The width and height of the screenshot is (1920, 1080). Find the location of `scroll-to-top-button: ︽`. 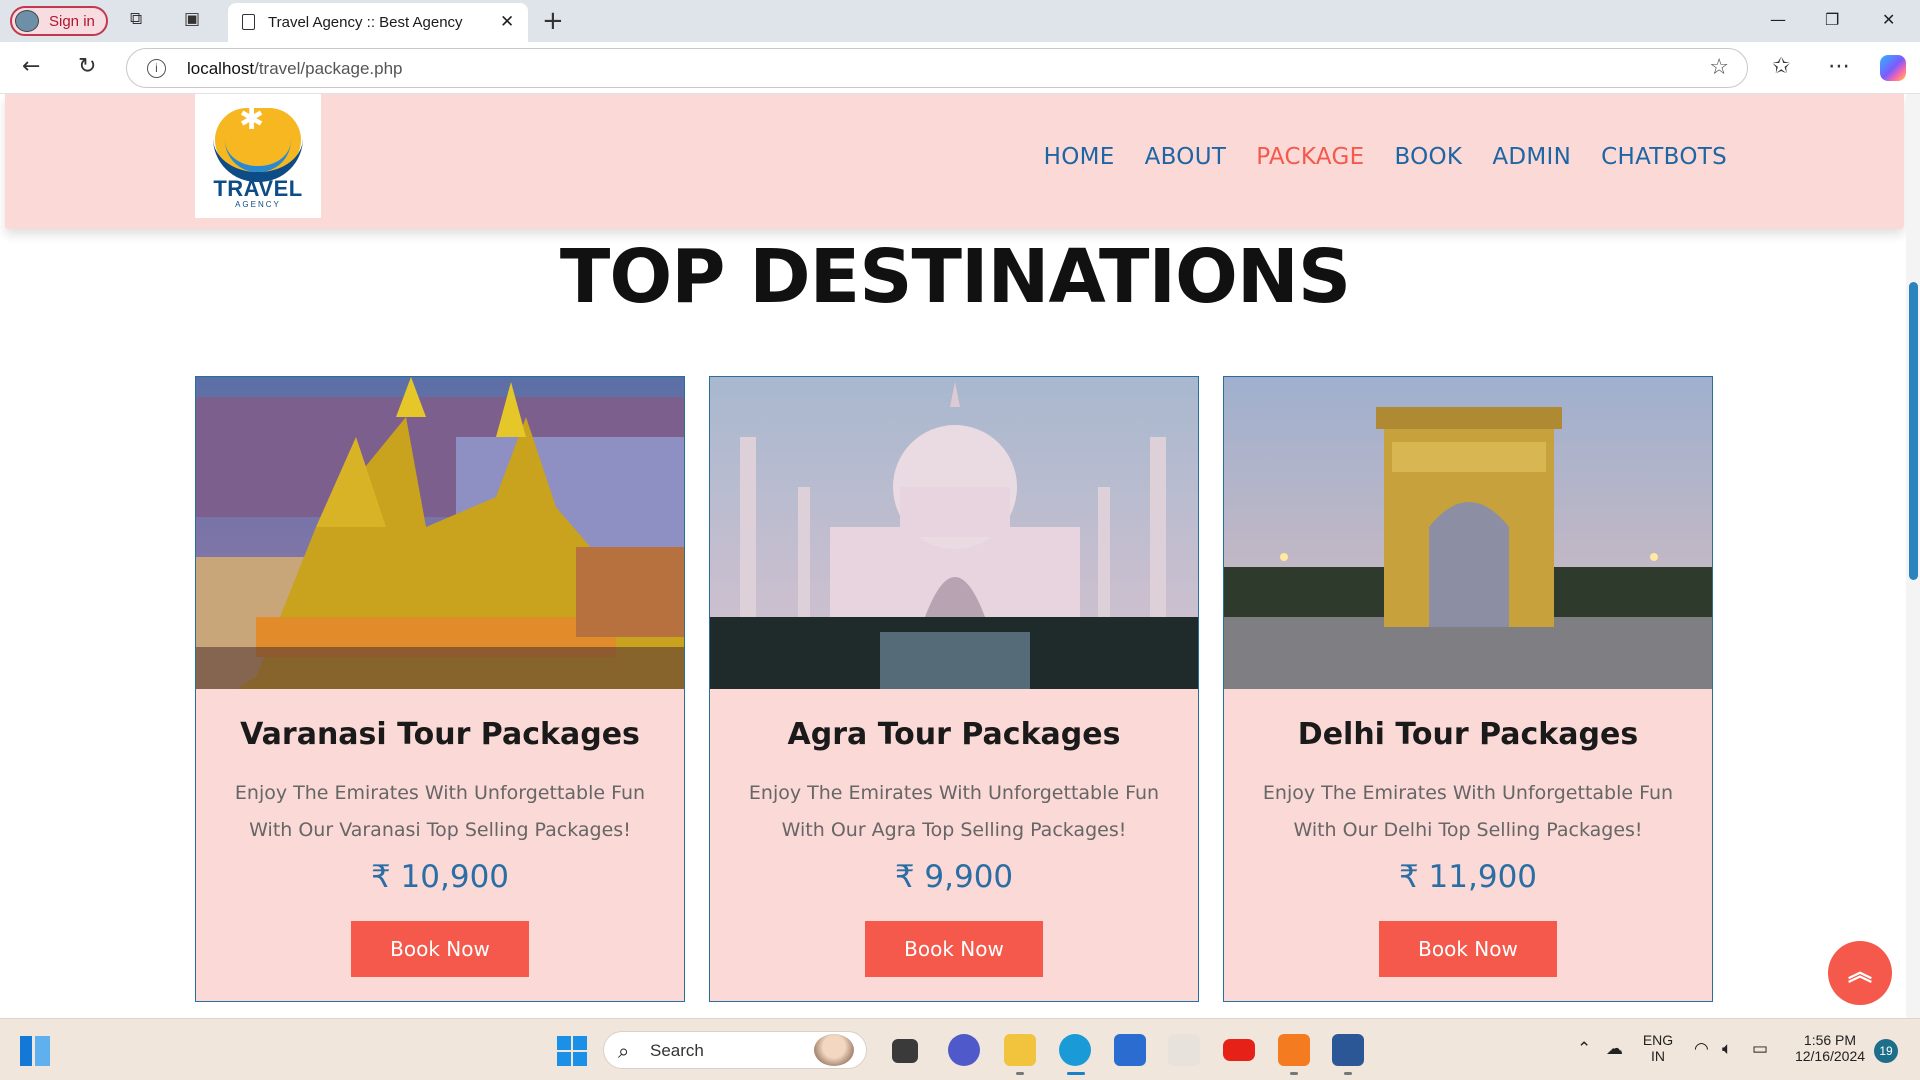

scroll-to-top-button: ︽ is located at coordinates (1860, 973).